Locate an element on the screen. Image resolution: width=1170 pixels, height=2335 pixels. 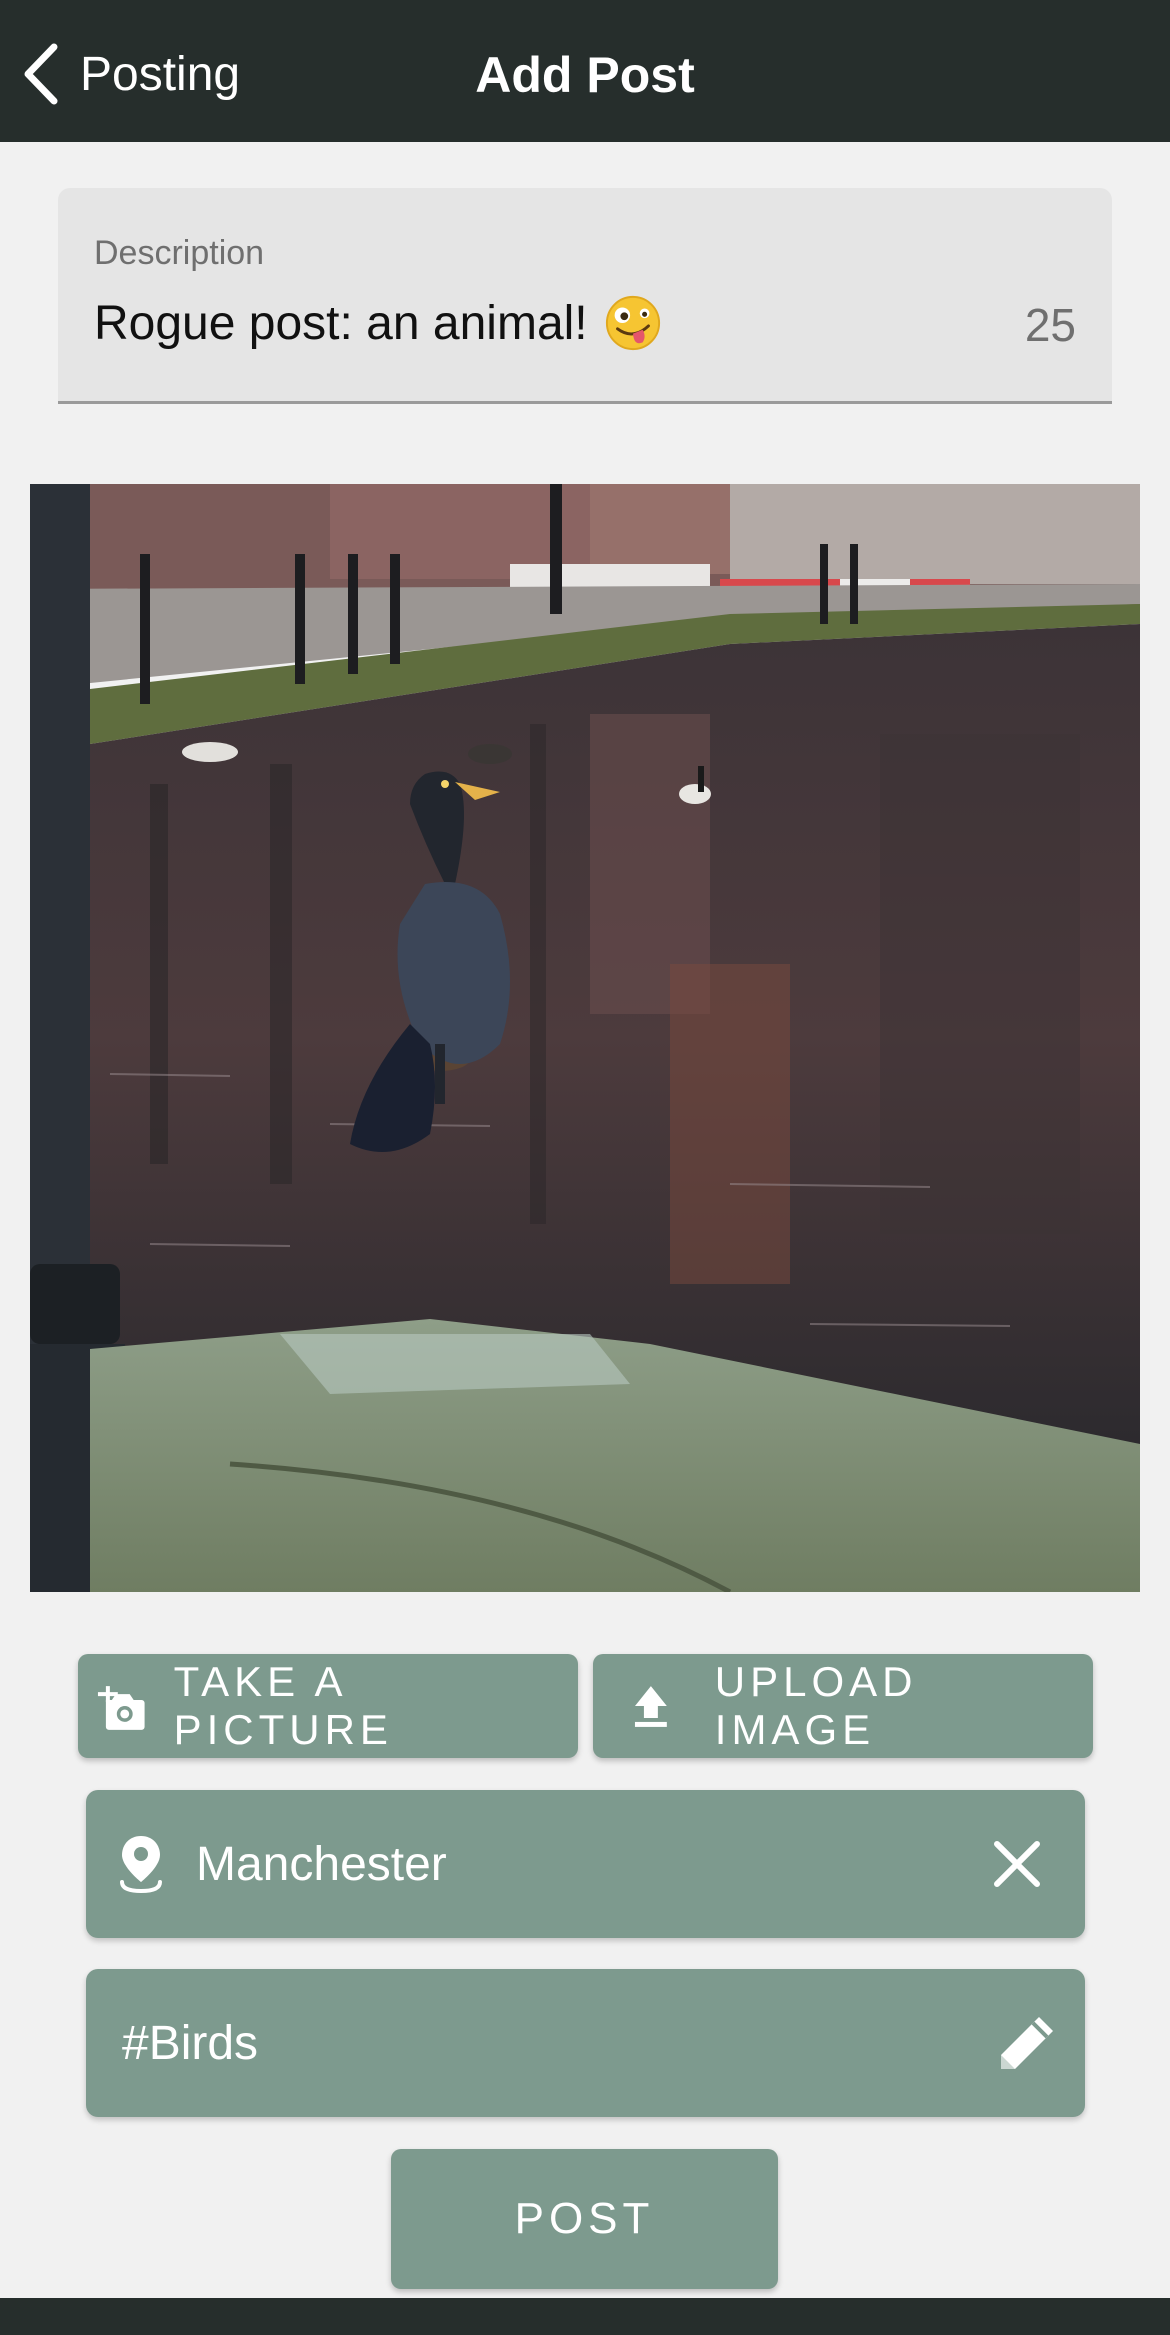
description-text: Rogue post: an animal! is located at coordinates (341, 323).